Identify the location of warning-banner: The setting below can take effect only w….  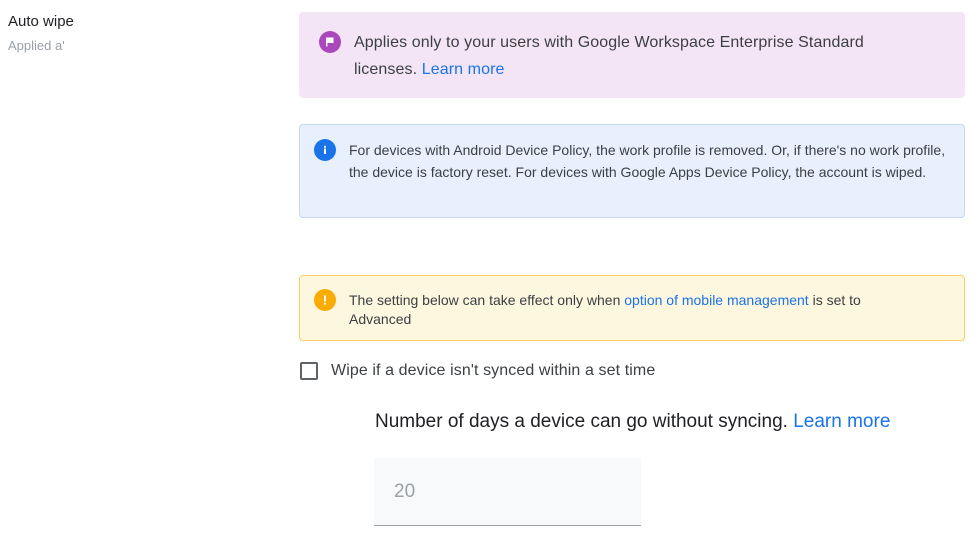
(632, 308).